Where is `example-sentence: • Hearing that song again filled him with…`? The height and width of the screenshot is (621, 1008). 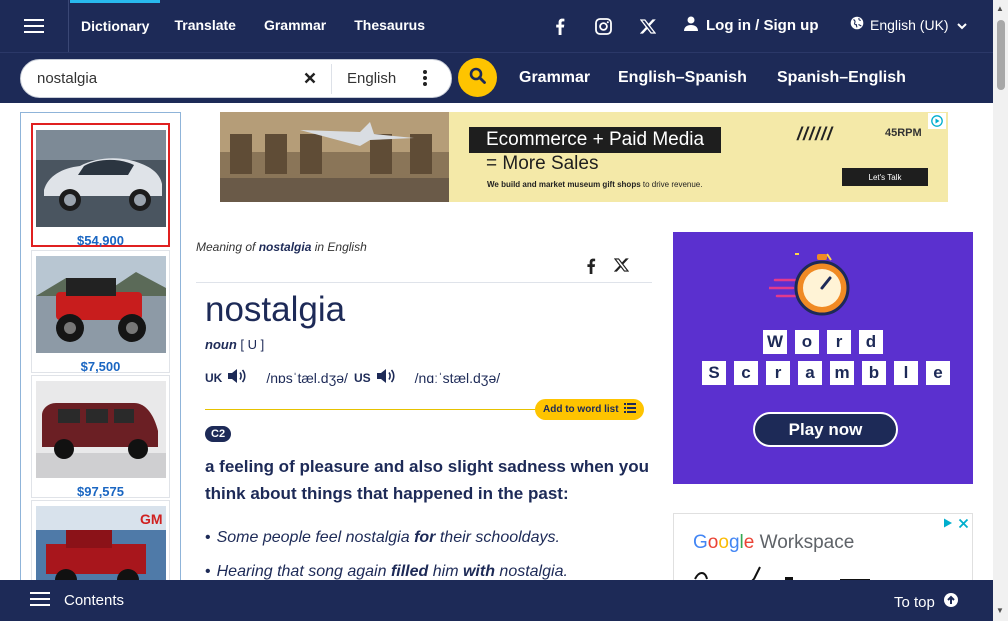 example-sentence: • Hearing that song again filled him with… is located at coordinates (386, 571).